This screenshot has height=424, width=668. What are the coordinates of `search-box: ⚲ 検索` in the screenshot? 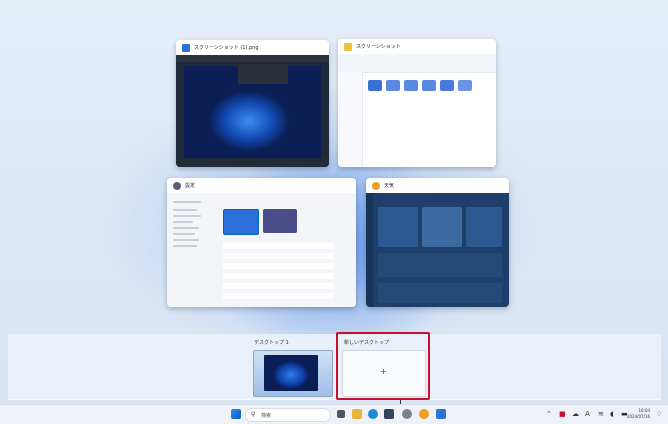 It's located at (288, 415).